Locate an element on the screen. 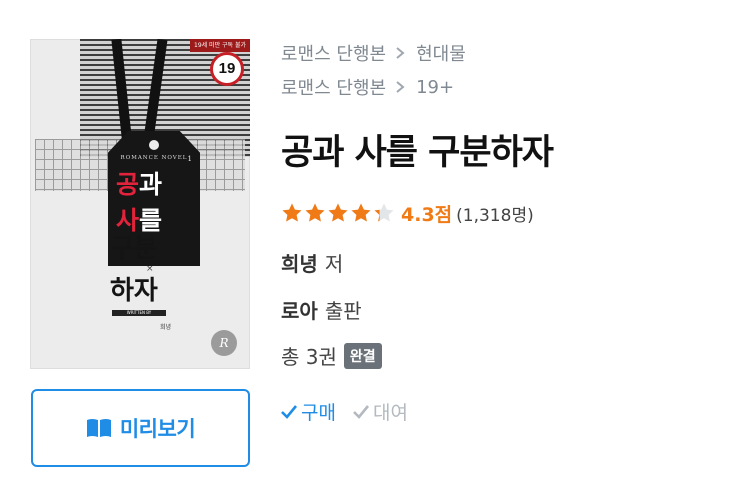 This screenshot has height=502, width=750. volume-count: 총 3권 is located at coordinates (309, 357).